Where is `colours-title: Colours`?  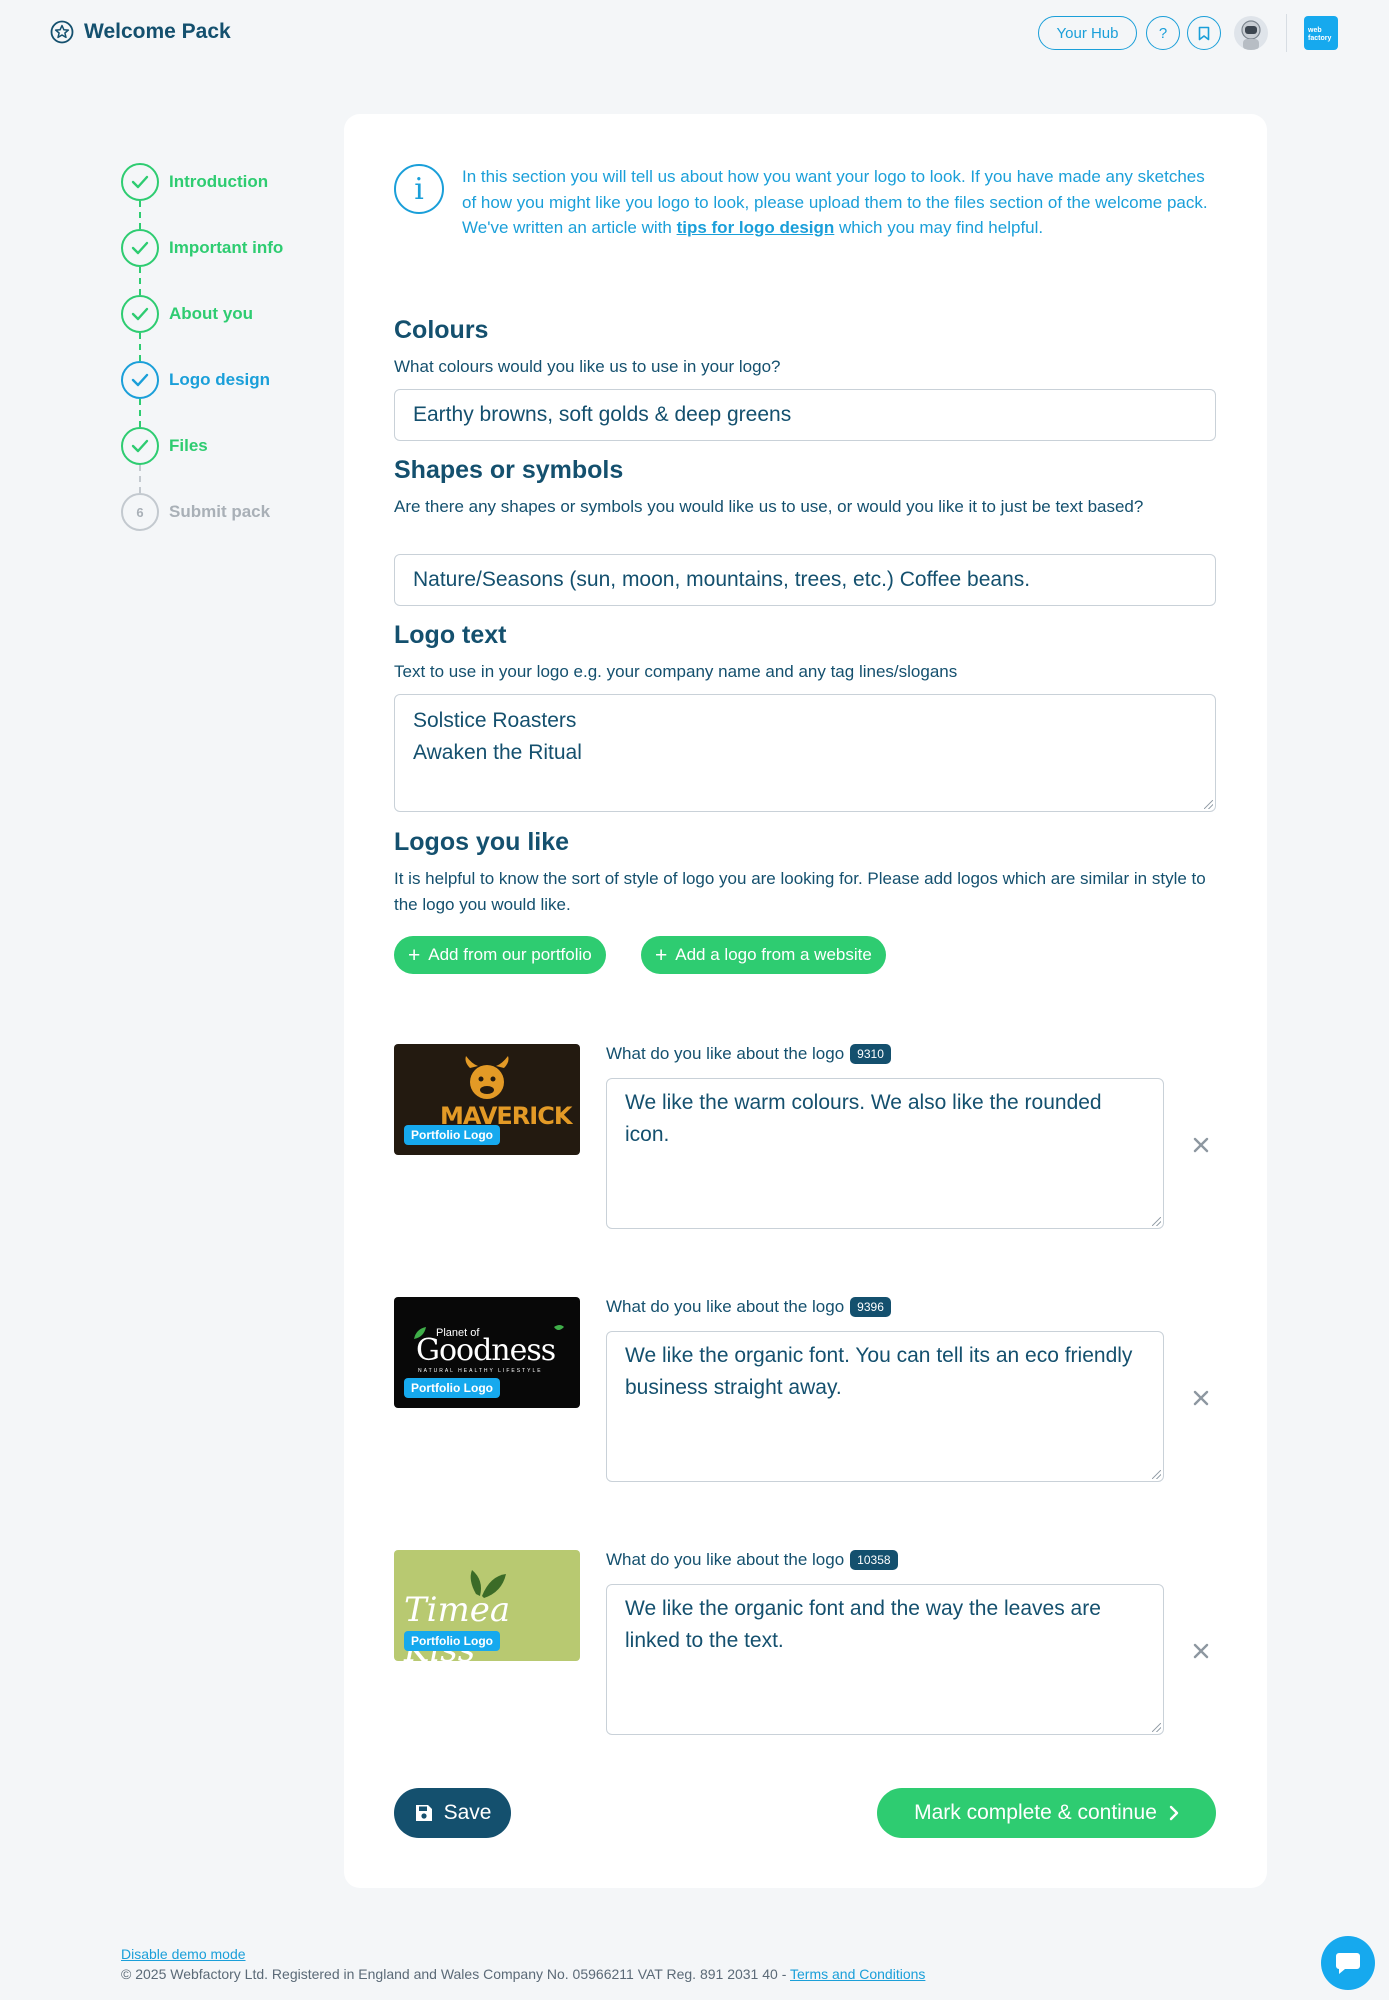
colours-title: Colours is located at coordinates (441, 330).